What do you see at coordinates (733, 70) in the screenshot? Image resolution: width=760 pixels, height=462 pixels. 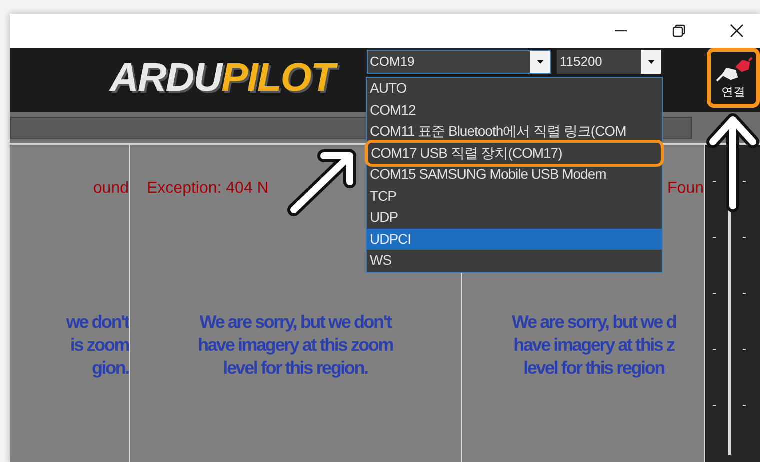 I see `plug-icon` at bounding box center [733, 70].